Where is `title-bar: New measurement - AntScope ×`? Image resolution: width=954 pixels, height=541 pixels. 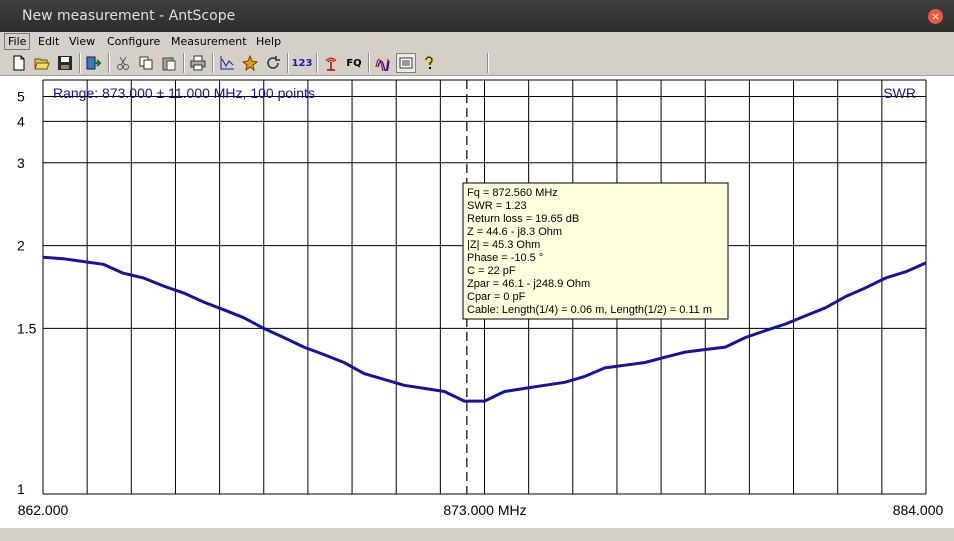 title-bar: New measurement - AntScope × is located at coordinates (477, 16).